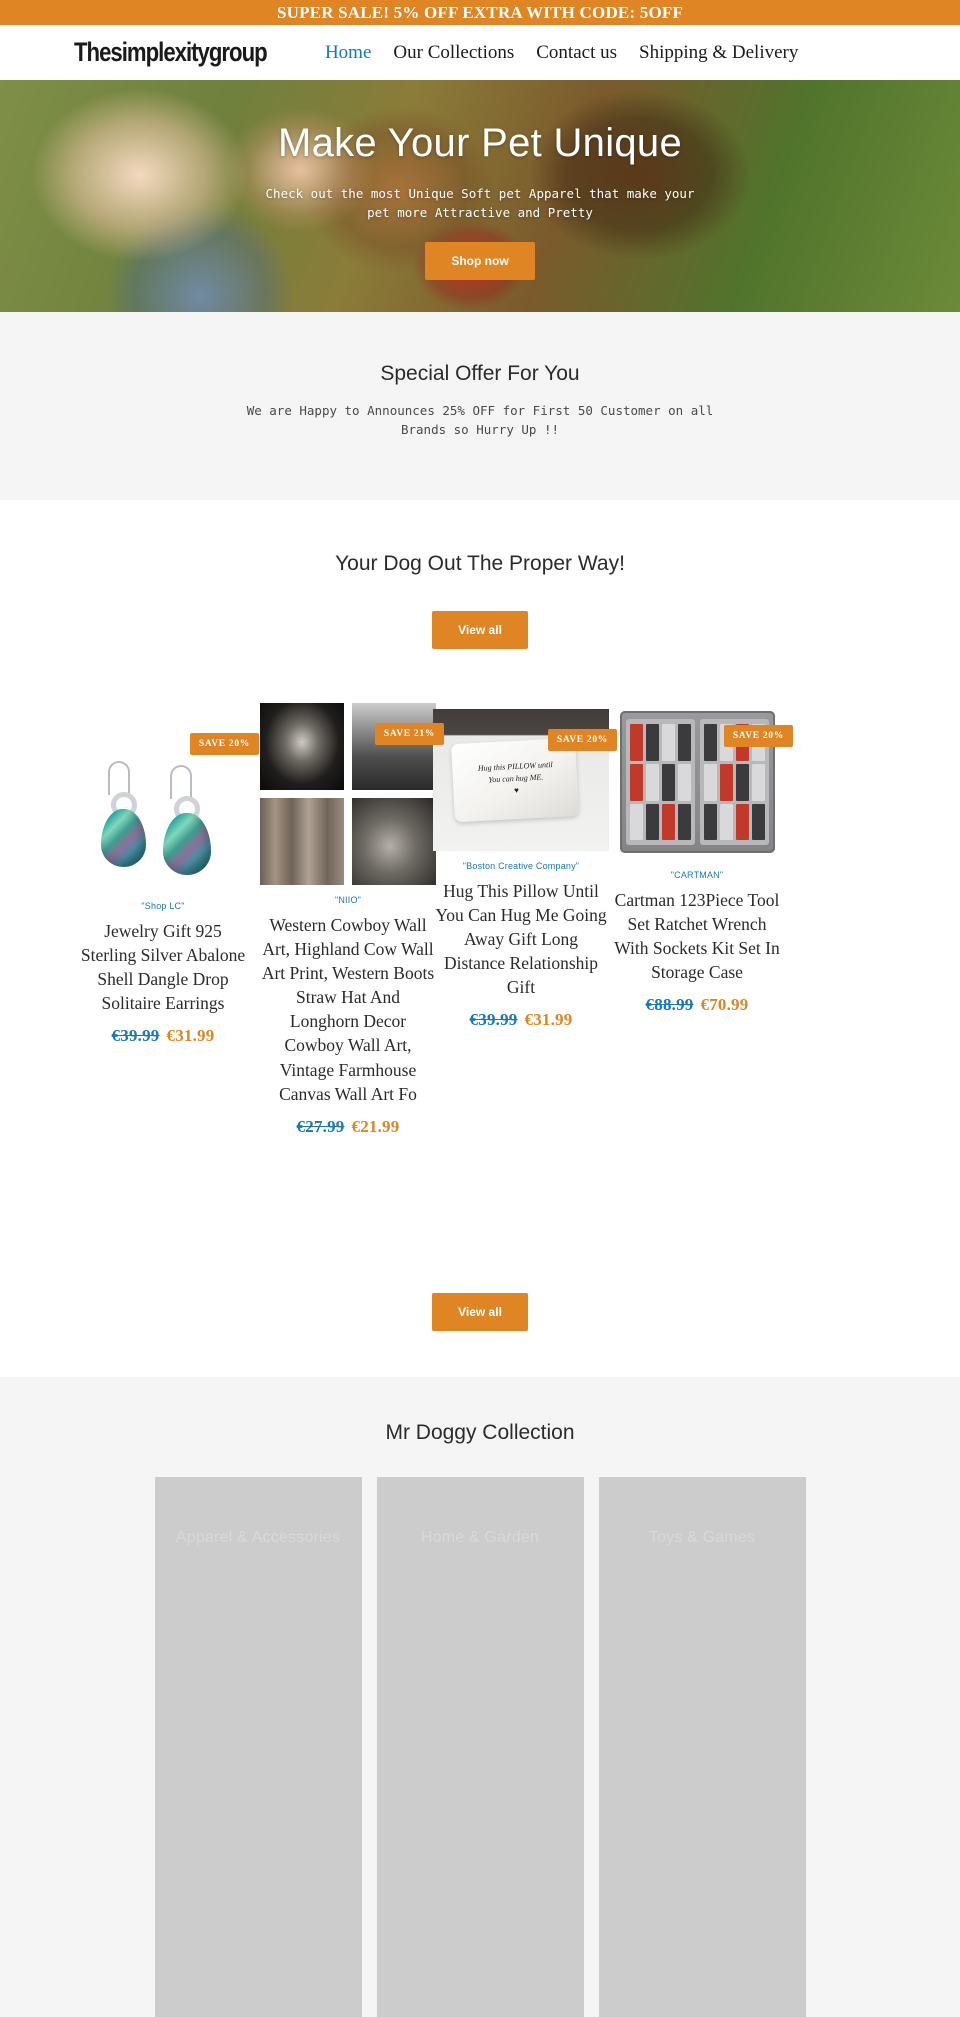  Describe the element at coordinates (718, 53) in the screenshot. I see `nav-item-shipping-delivery: Shipping & Delivery` at that location.